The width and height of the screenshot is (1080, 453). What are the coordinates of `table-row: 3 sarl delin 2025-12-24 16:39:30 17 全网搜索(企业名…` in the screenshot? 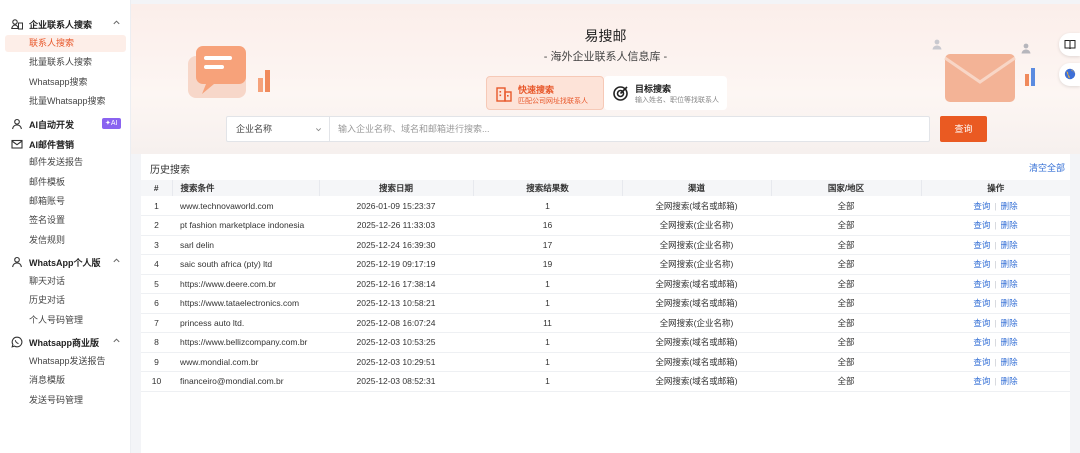 It's located at (605, 245).